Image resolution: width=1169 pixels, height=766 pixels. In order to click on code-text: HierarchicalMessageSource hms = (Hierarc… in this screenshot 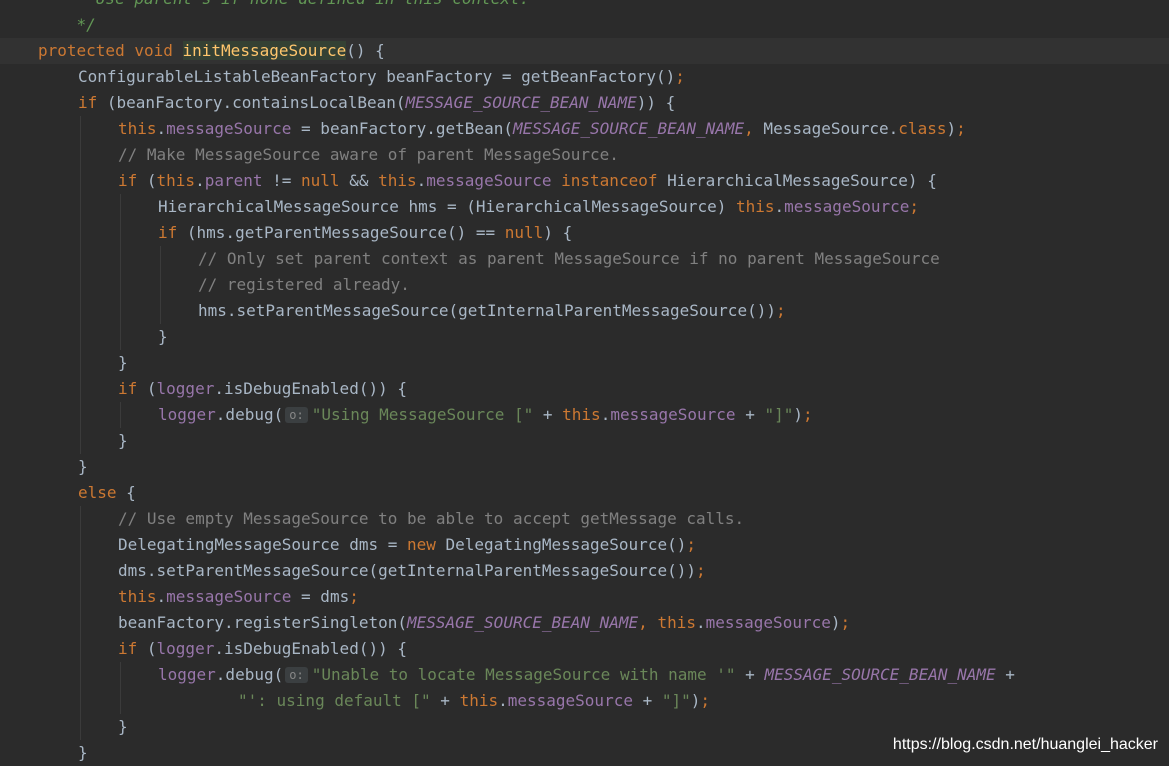, I will do `click(539, 206)`.